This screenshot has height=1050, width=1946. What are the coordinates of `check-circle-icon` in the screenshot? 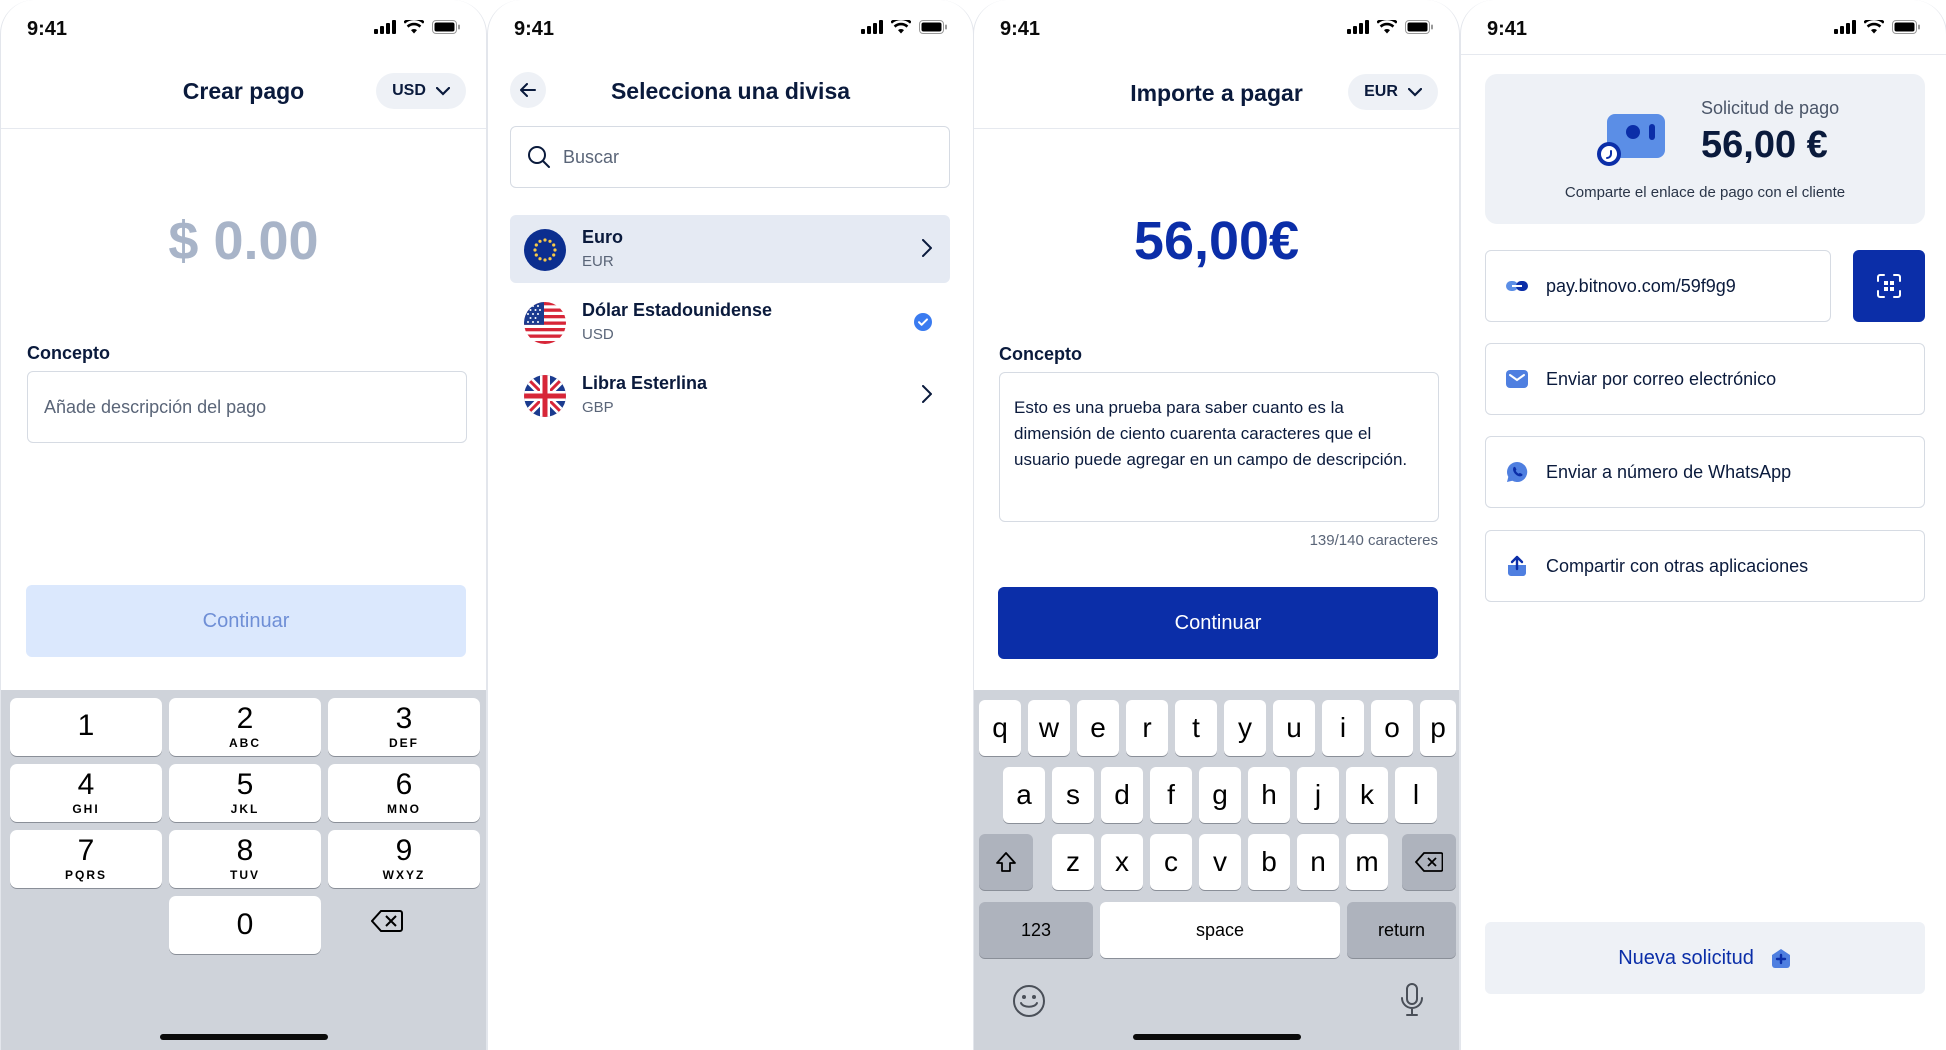 It's located at (923, 322).